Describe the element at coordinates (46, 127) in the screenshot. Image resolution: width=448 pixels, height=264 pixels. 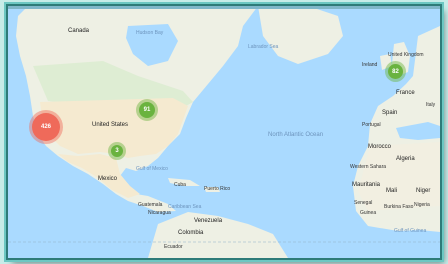
I see `cluster-marker-426: 426` at that location.